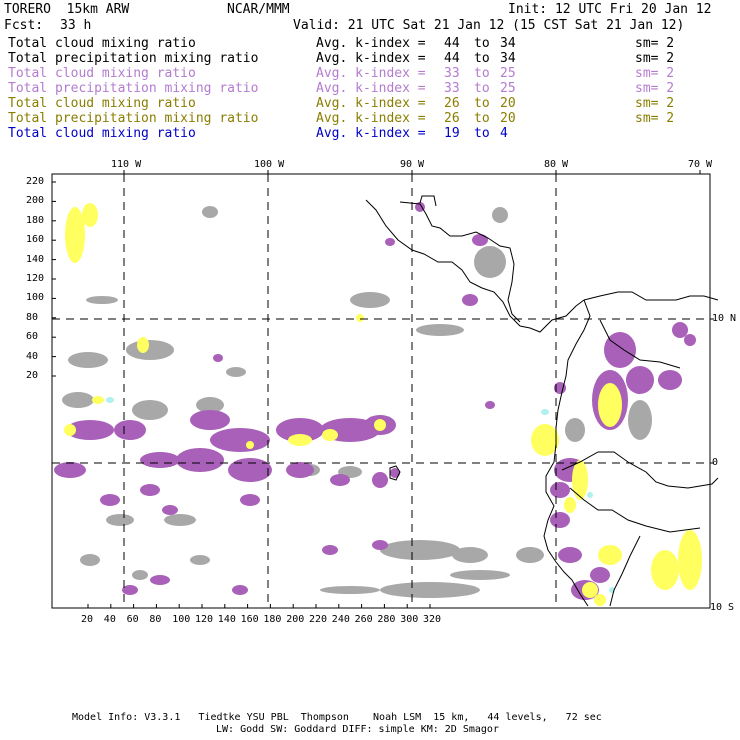 The width and height of the screenshot is (740, 740). What do you see at coordinates (724, 318) in the screenshot?
I see `lat-label-10n: 10 N` at bounding box center [724, 318].